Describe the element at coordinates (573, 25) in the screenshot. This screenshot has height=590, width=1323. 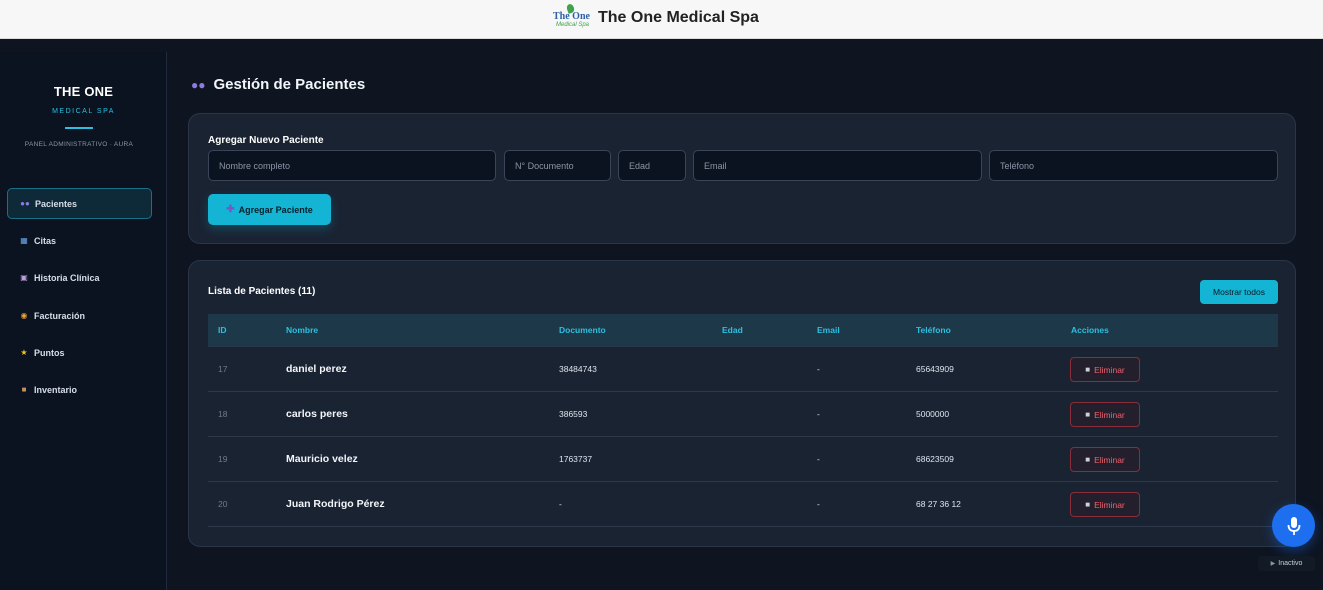
I see `logo-subtext: Medical Spa` at that location.